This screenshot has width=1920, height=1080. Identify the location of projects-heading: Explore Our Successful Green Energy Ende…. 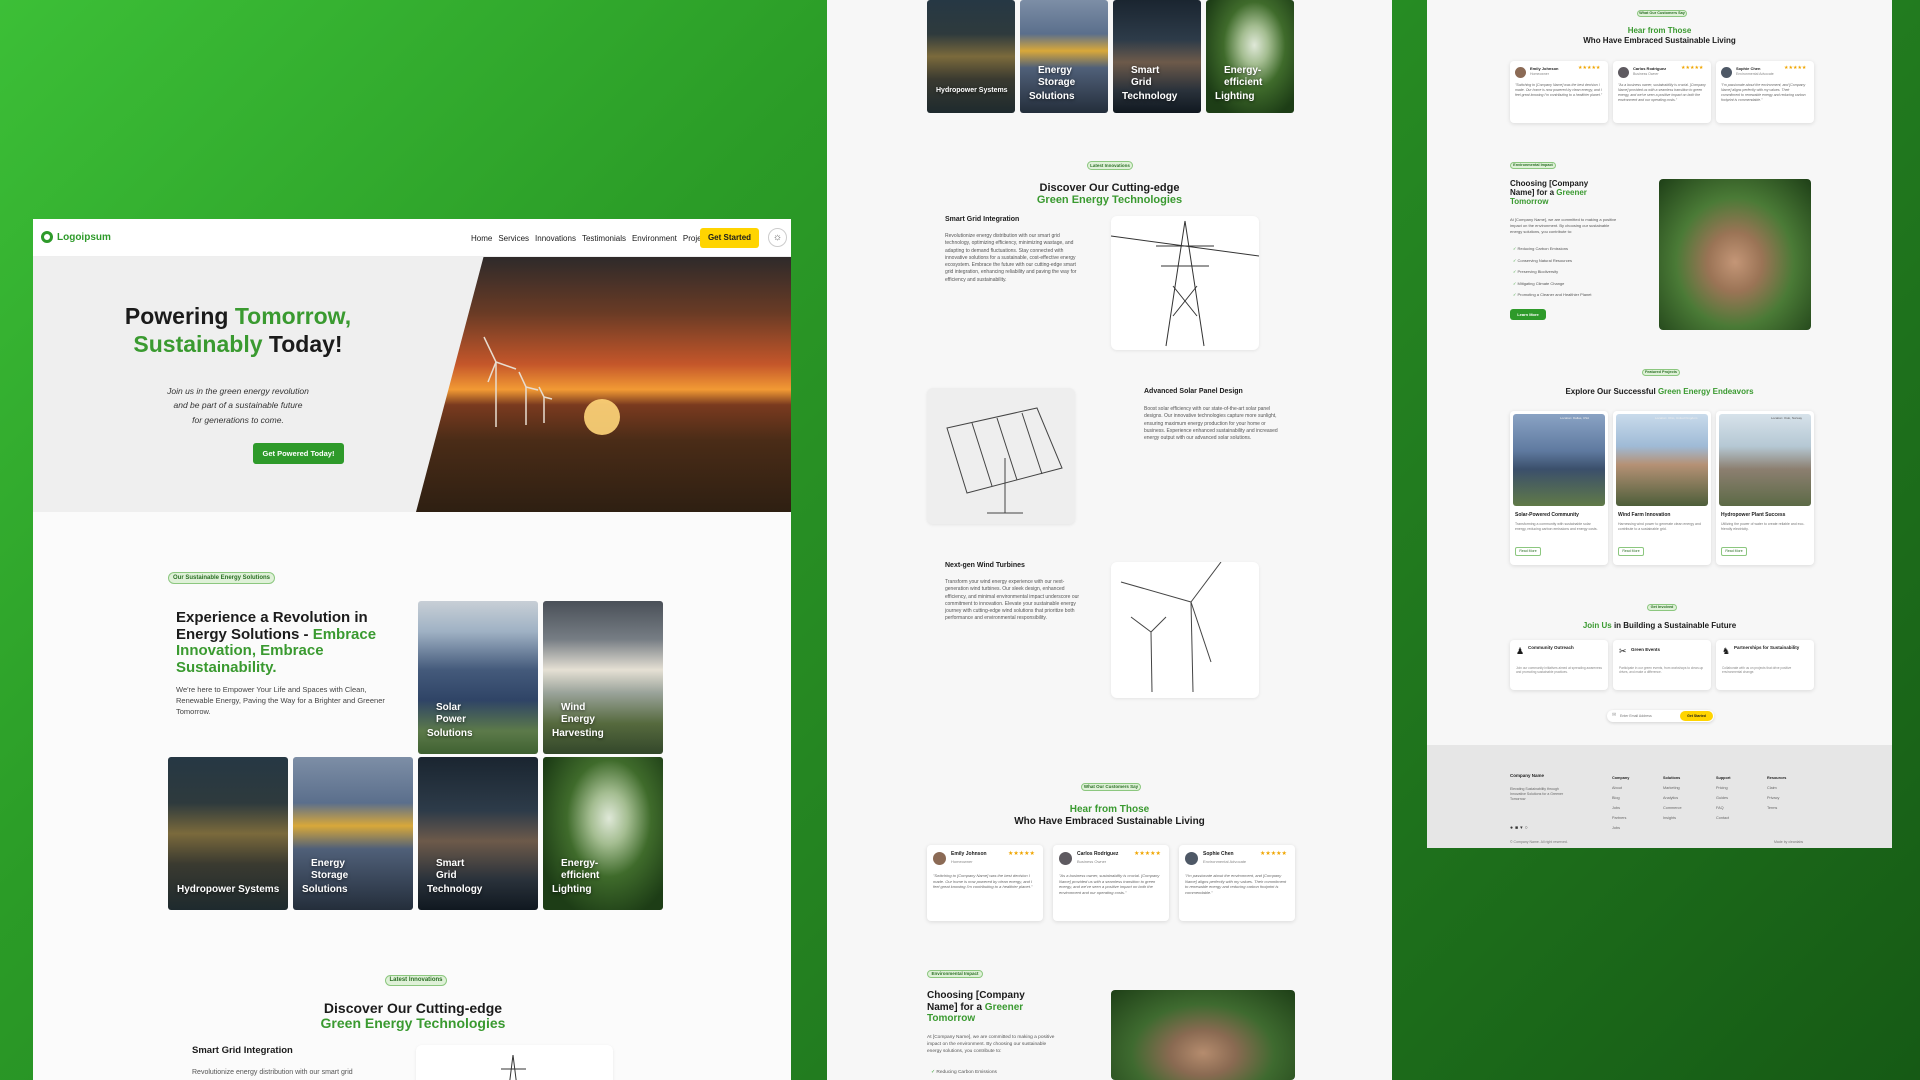
(1659, 391).